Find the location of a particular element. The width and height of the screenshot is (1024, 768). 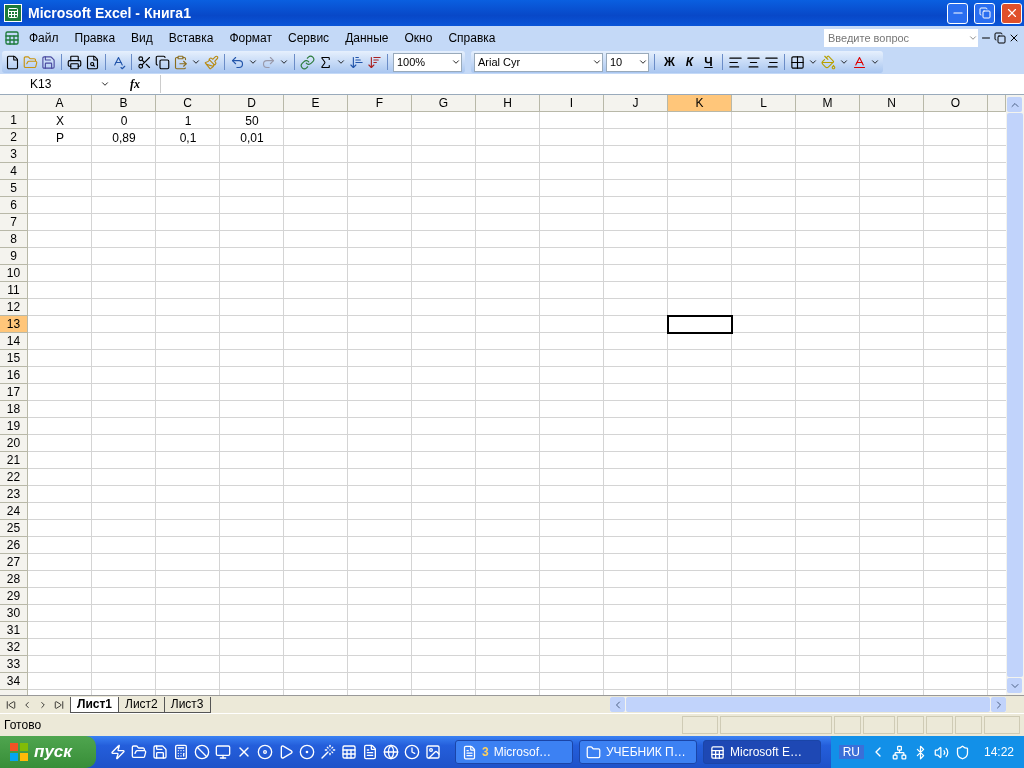

sort-ascending-icon is located at coordinates (356, 62).